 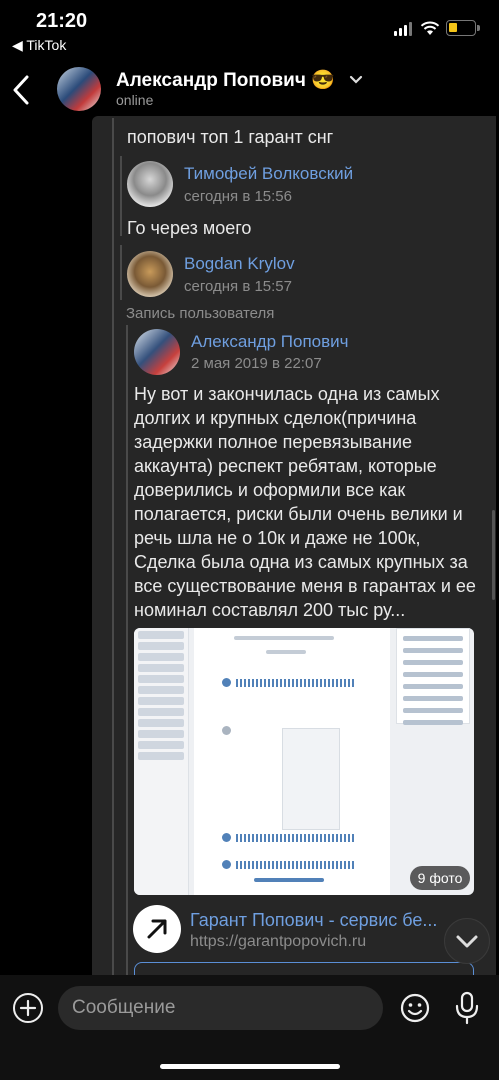 What do you see at coordinates (220, 1008) in the screenshot?
I see `message-input: Сообщение` at bounding box center [220, 1008].